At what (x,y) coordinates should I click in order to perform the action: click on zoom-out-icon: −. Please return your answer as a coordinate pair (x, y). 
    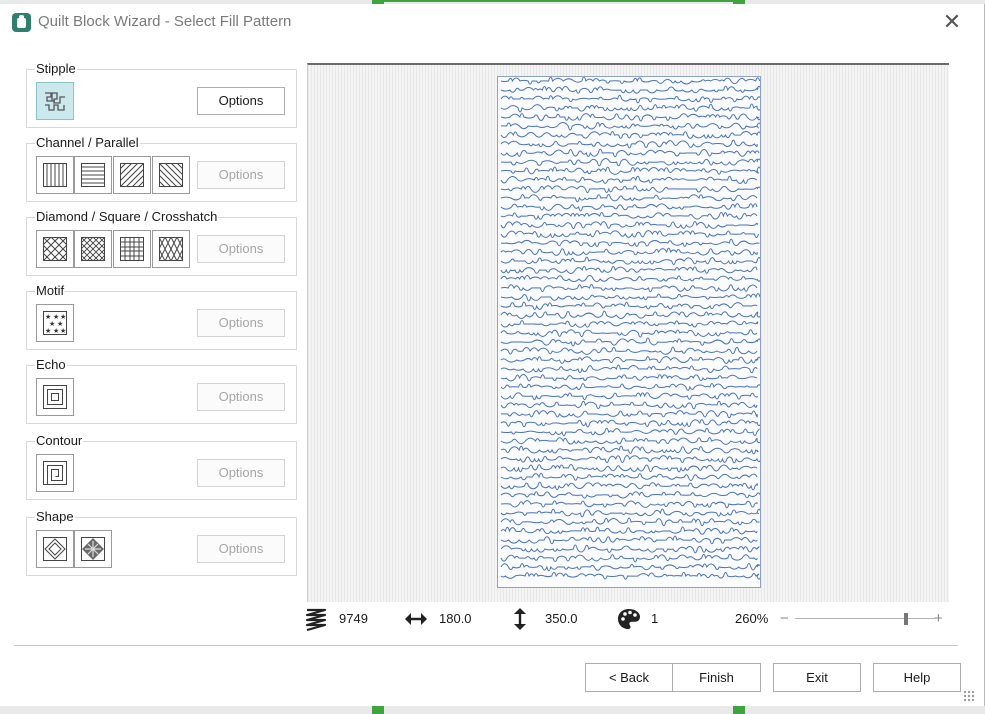
    Looking at the image, I should click on (784, 618).